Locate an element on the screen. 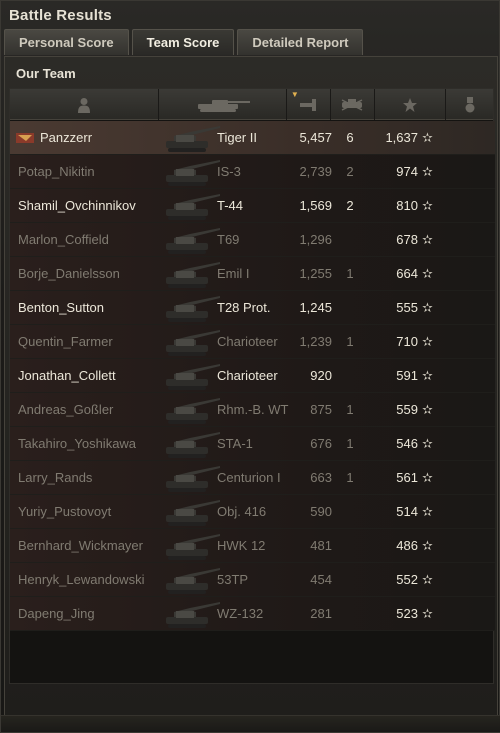 The height and width of the screenshot is (733, 500). xp-value: 514 is located at coordinates (407, 511).